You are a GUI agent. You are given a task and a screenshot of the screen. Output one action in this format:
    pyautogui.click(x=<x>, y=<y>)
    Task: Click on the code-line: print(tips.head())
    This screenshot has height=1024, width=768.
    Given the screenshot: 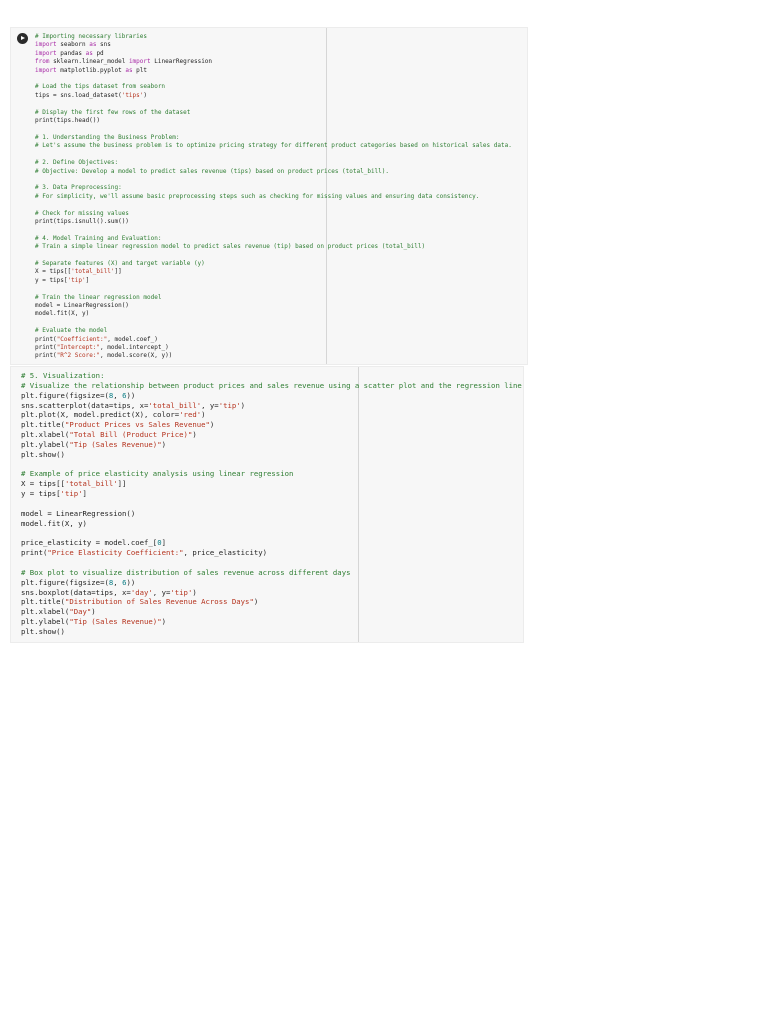 What is the action you would take?
    pyautogui.click(x=68, y=121)
    